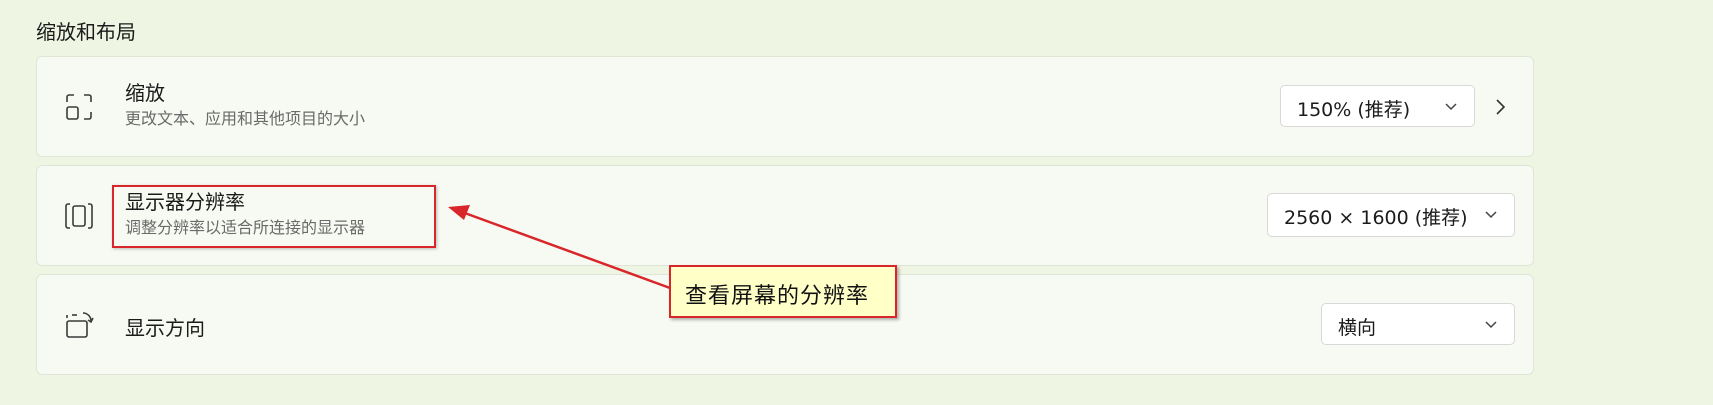 The height and width of the screenshot is (405, 1713). I want to click on scale-title: 缩放, so click(145, 93).